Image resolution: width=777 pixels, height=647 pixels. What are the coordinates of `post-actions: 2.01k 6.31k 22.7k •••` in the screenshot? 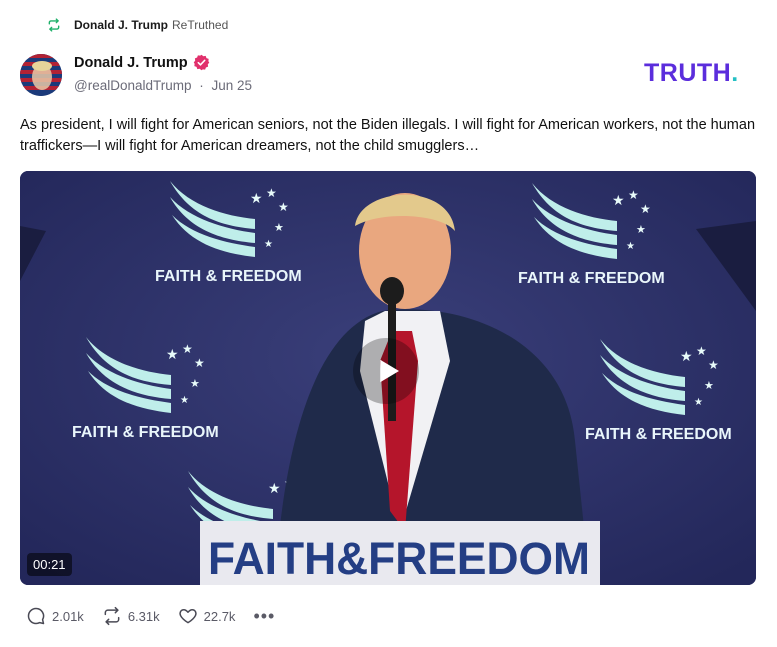 It's located at (150, 616).